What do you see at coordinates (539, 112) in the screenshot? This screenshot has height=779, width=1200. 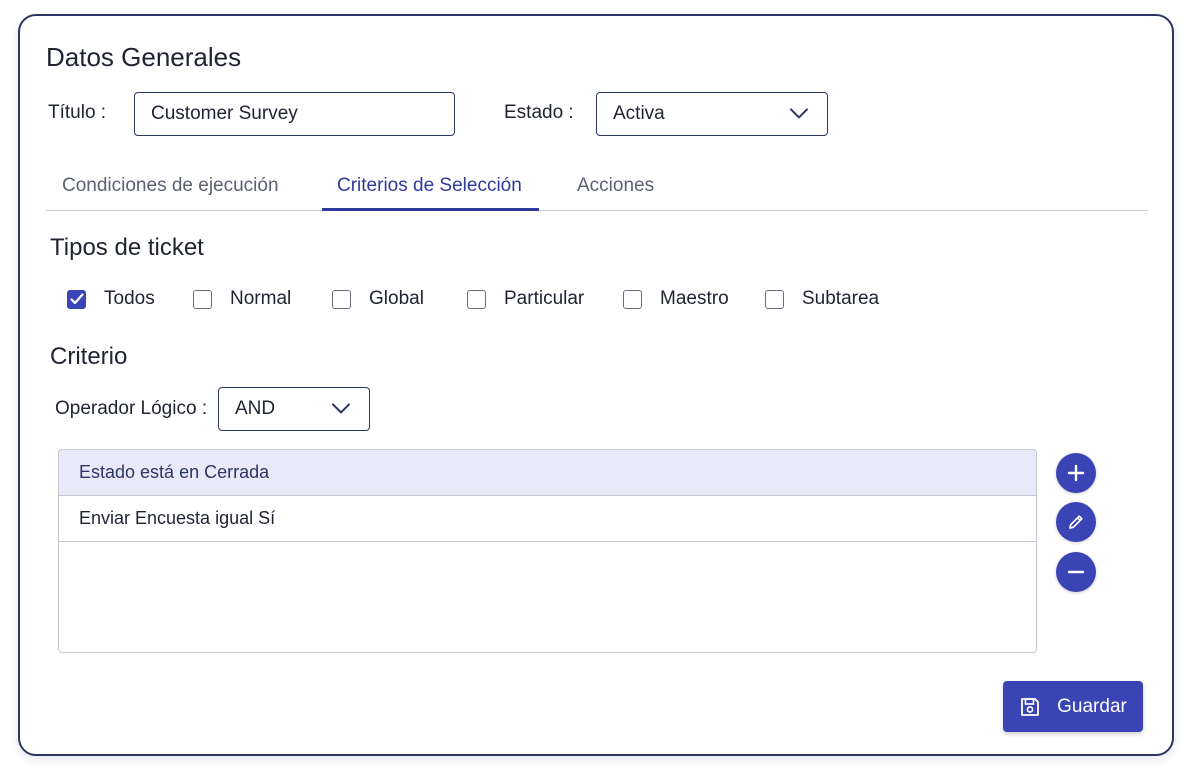 I see `estado-label: Estado :` at bounding box center [539, 112].